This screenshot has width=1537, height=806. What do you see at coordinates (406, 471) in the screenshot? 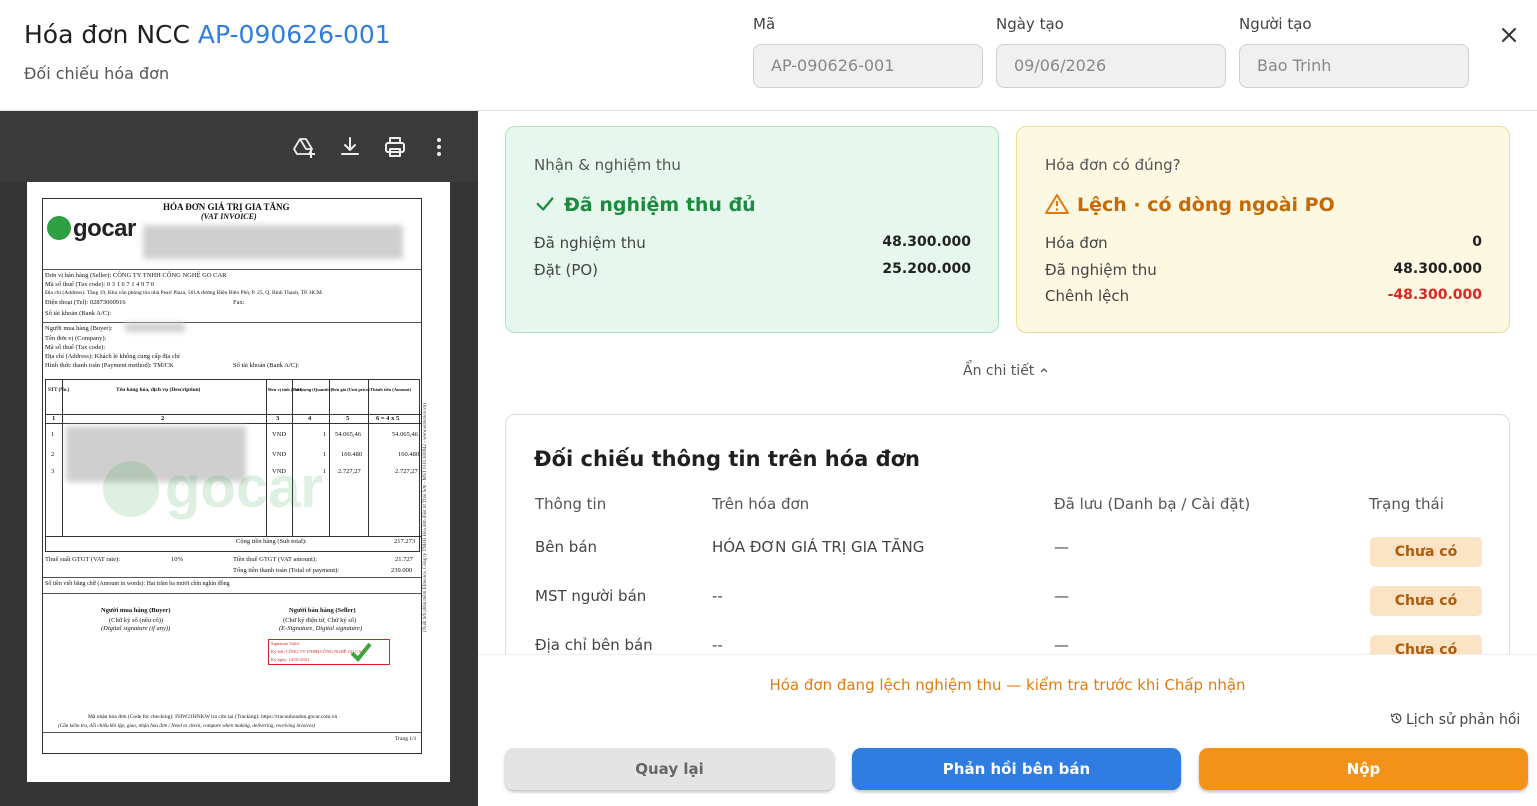
I see `row-amount: 2.727,27` at bounding box center [406, 471].